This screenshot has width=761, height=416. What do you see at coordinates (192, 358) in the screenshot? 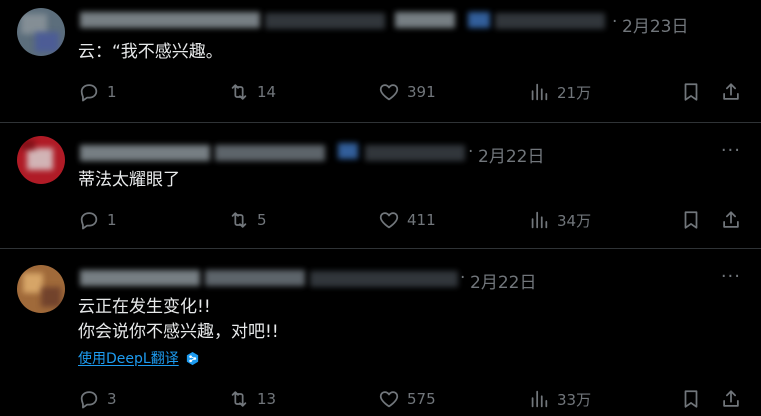
I see `deepl-icon` at bounding box center [192, 358].